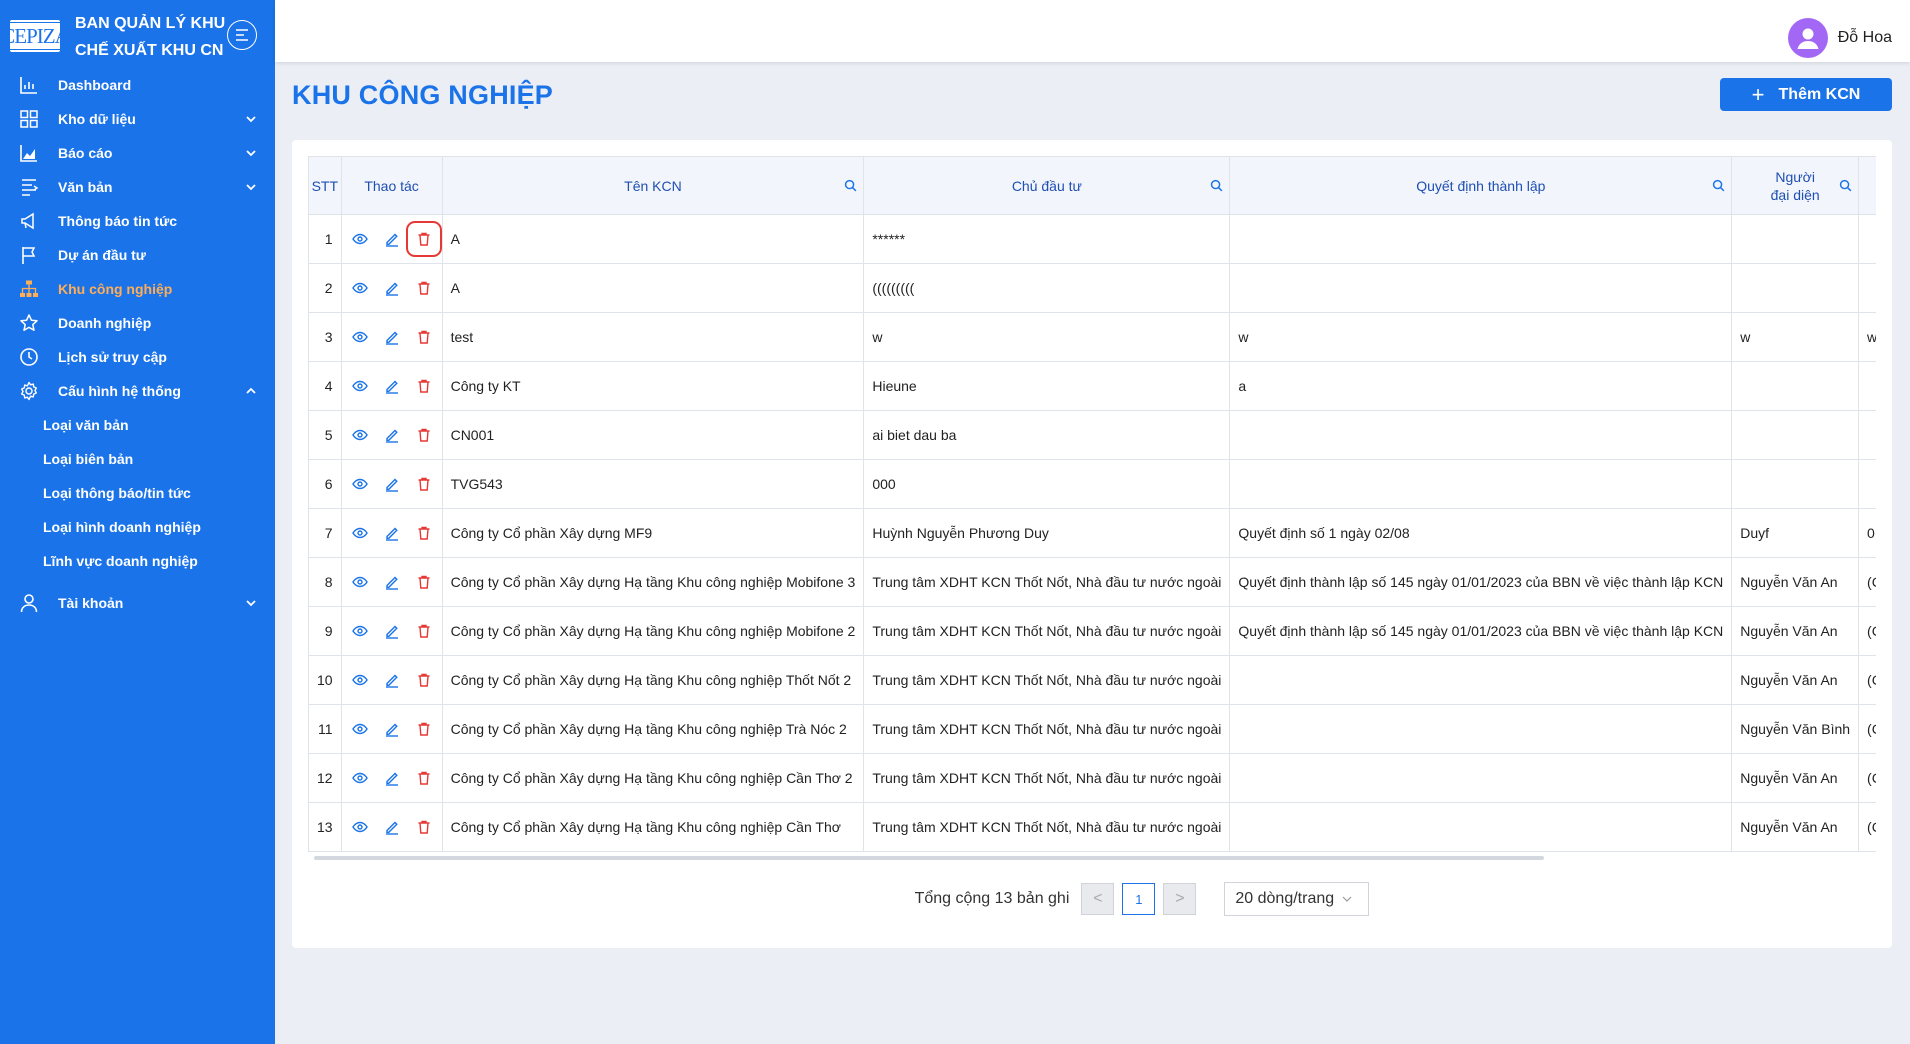  What do you see at coordinates (137, 493) in the screenshot?
I see `sidebar-subitem-2: Loại thông báo/tin tức` at bounding box center [137, 493].